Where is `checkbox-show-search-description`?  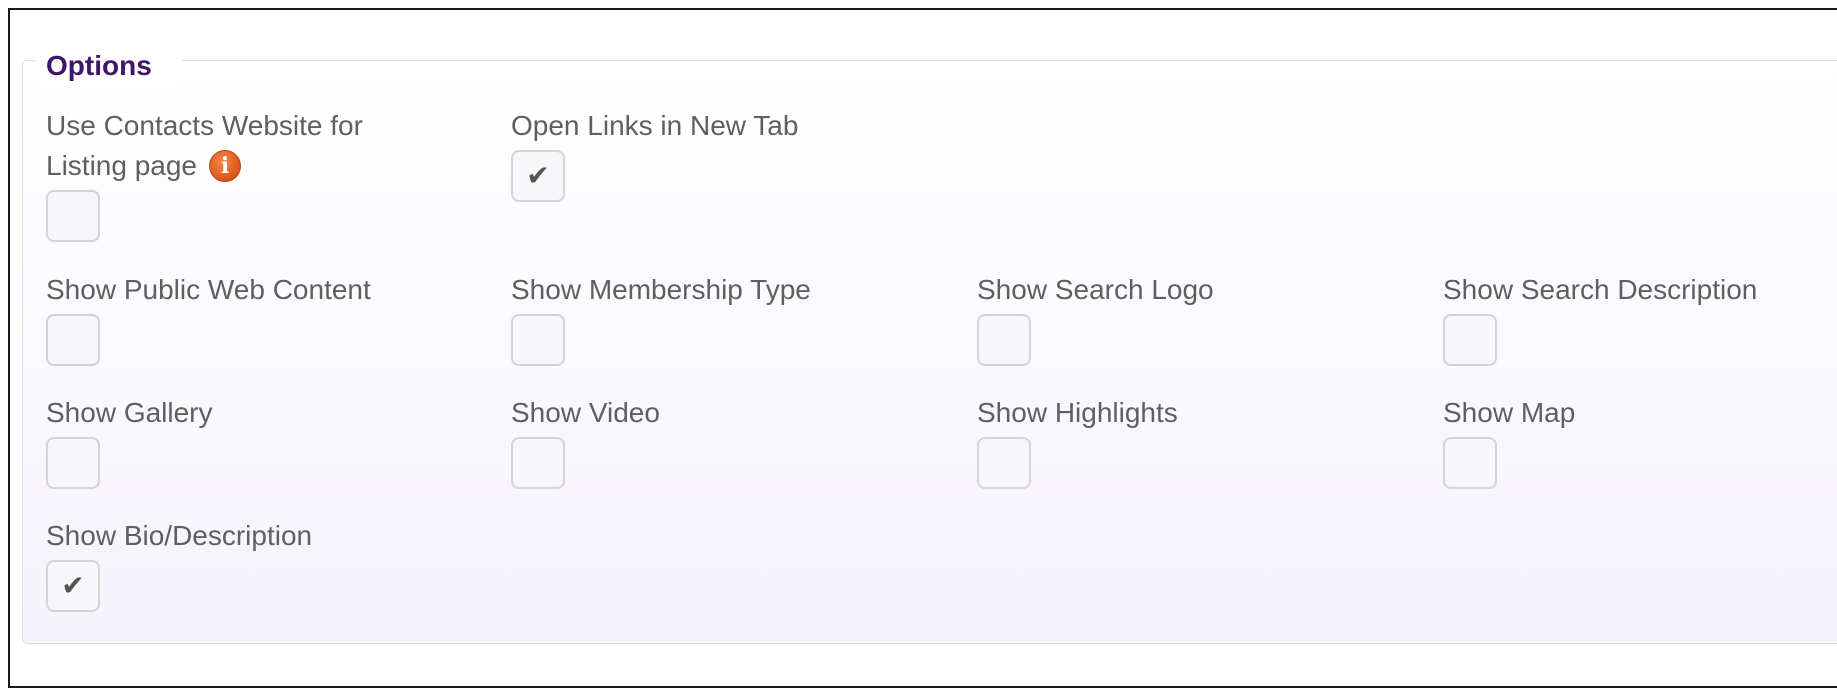 checkbox-show-search-description is located at coordinates (1470, 340).